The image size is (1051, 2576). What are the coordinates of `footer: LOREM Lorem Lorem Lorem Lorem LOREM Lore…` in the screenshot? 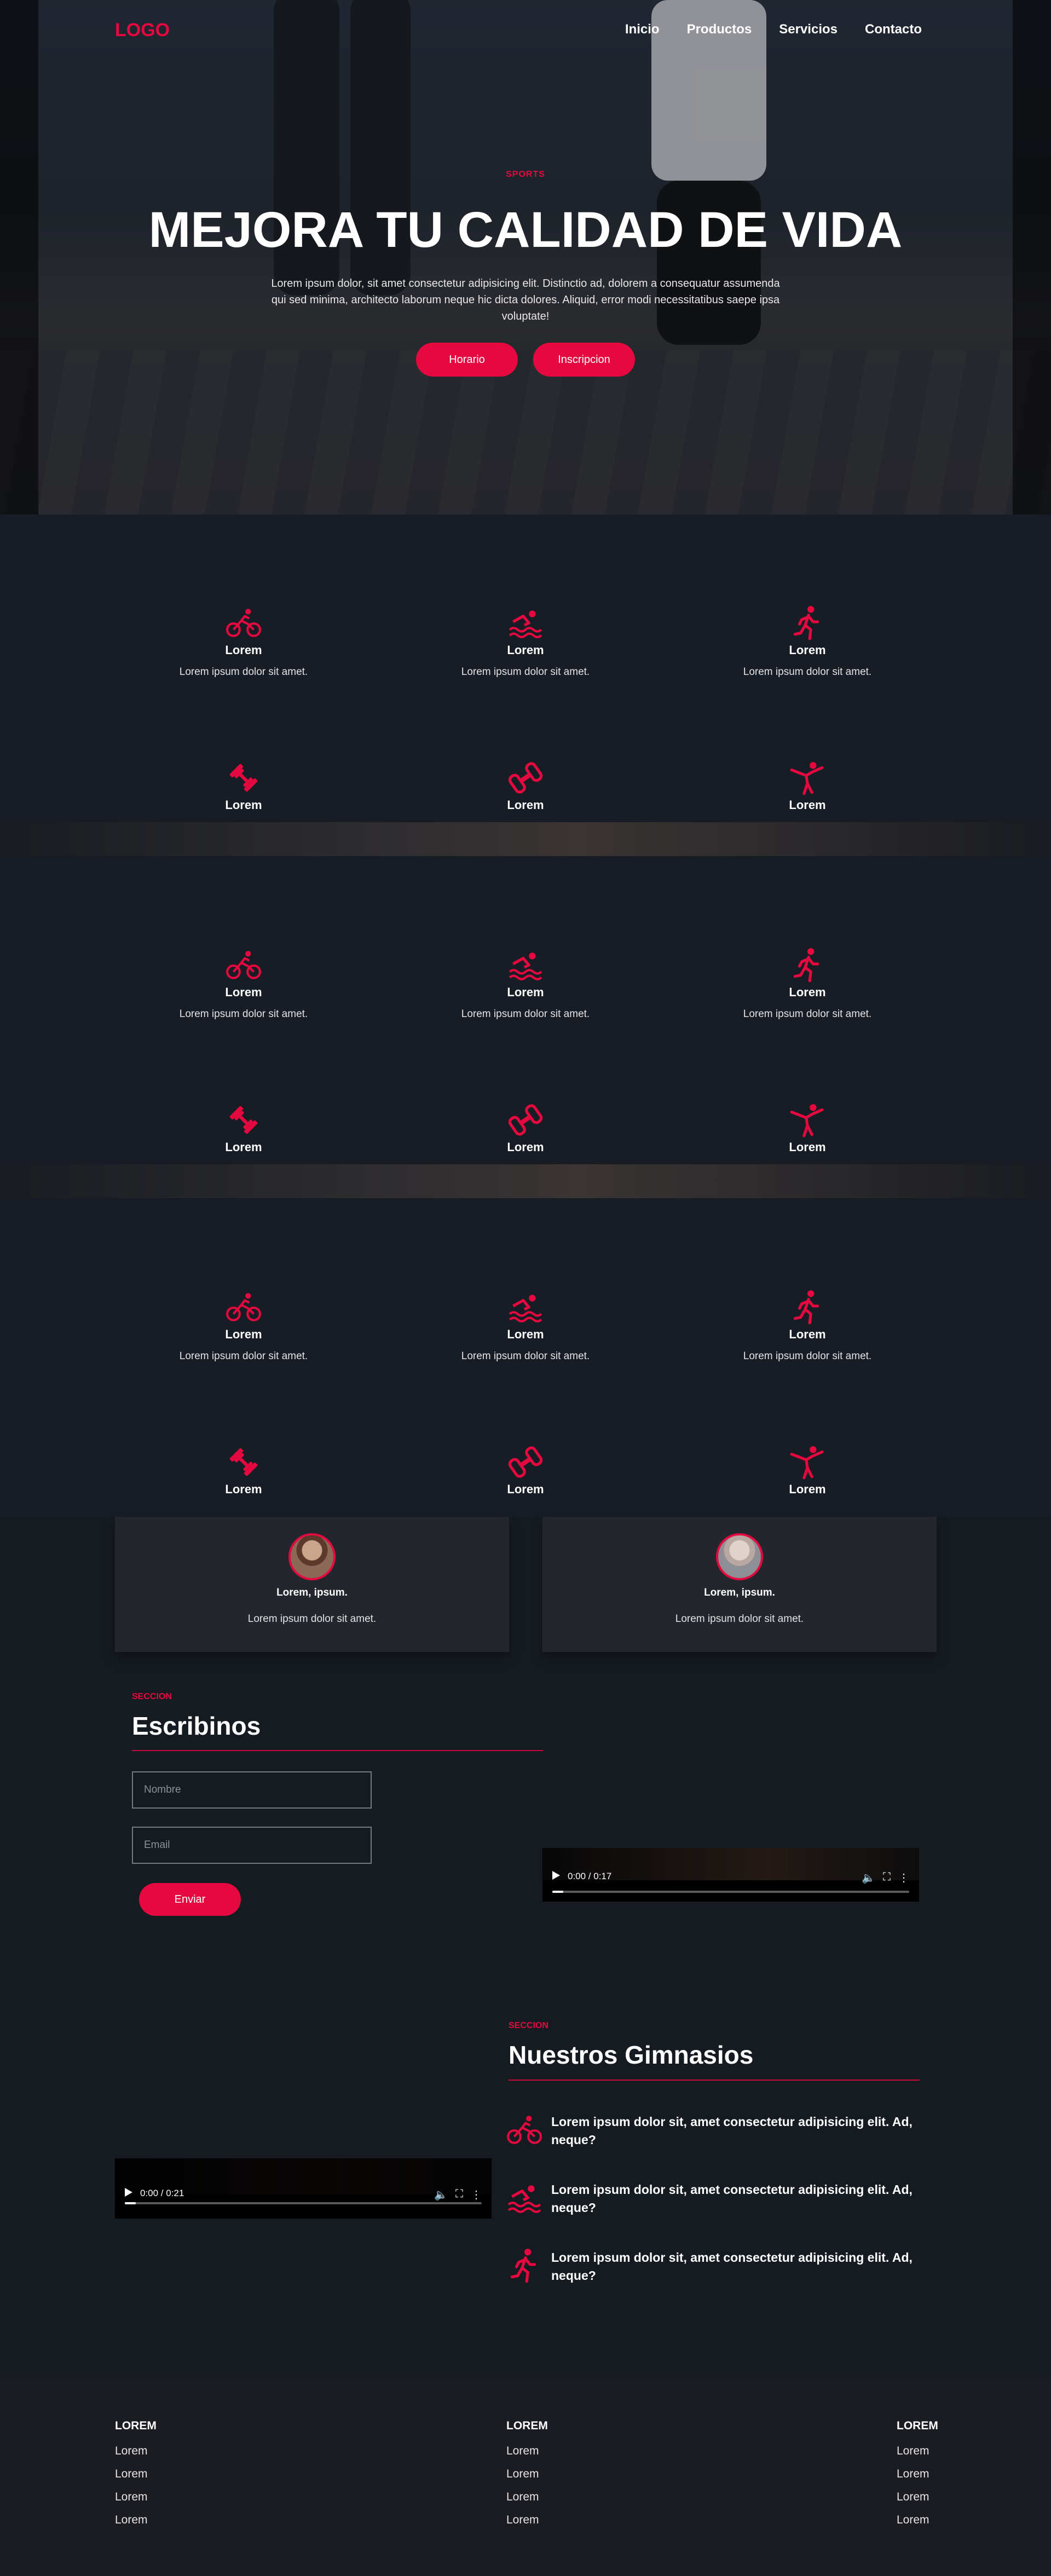 It's located at (525, 2476).